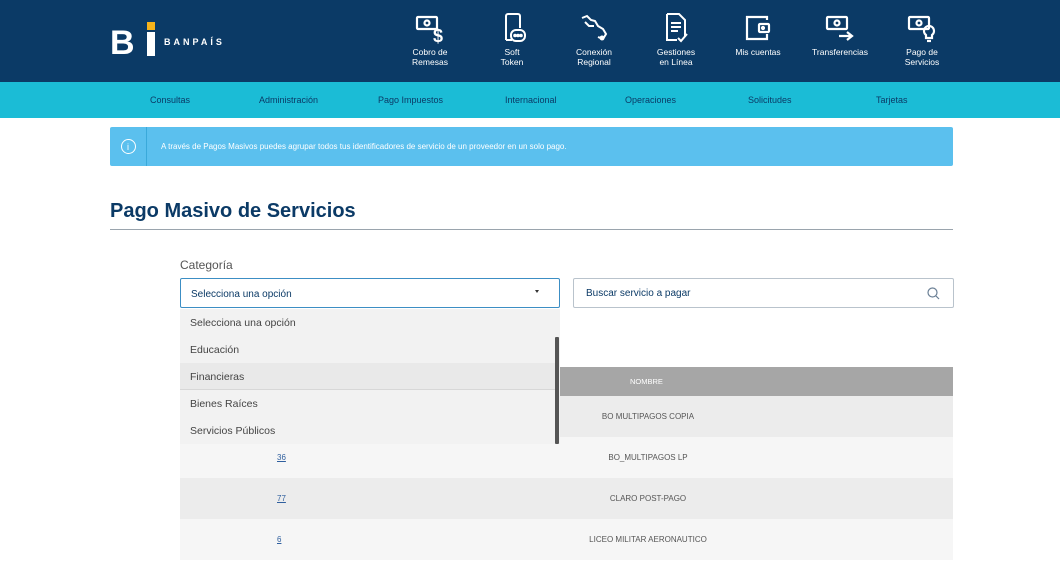  Describe the element at coordinates (369, 322) in the screenshot. I see `category-option: Selecciona una opción` at that location.